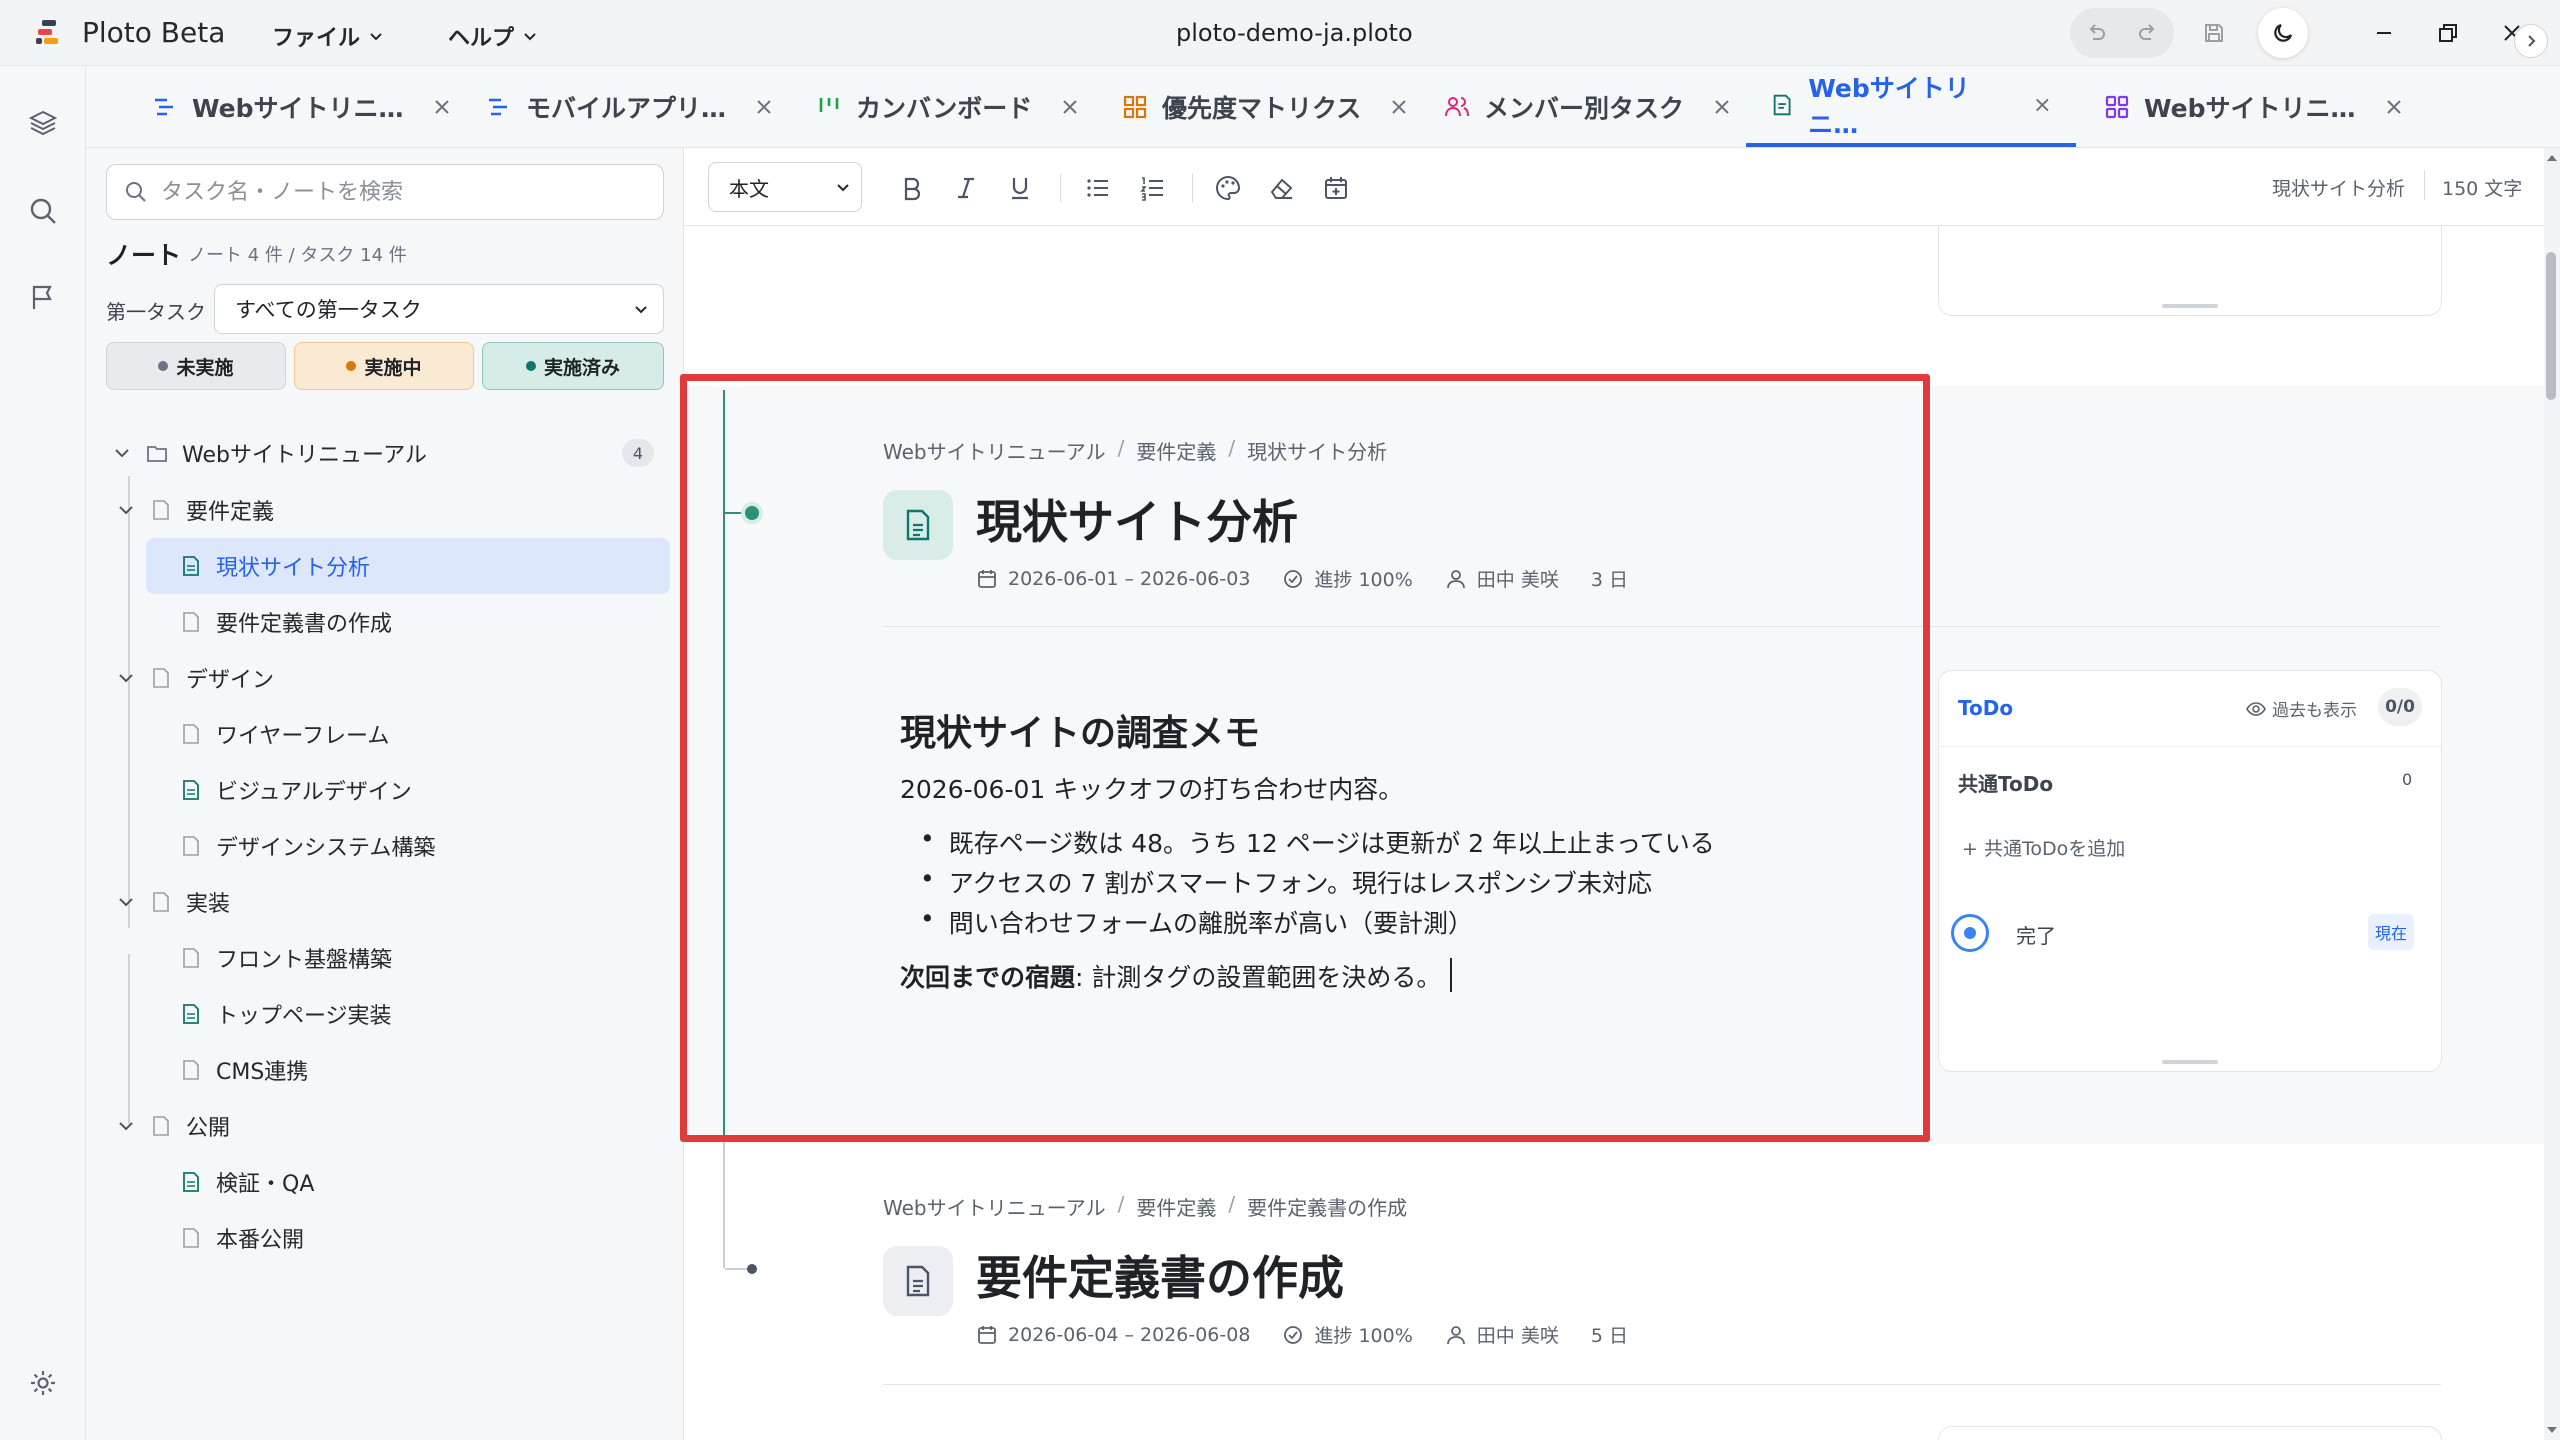  What do you see at coordinates (2214, 33) in the screenshot?
I see `save-icon` at bounding box center [2214, 33].